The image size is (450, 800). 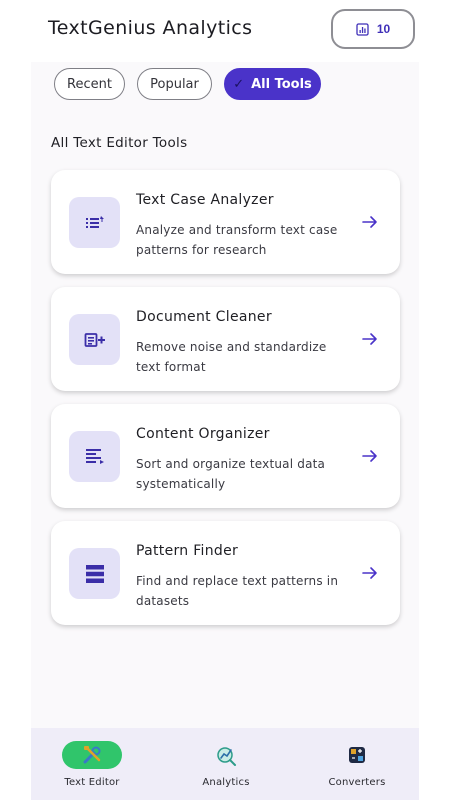 I want to click on sort-list-icon, so click(x=94, y=221).